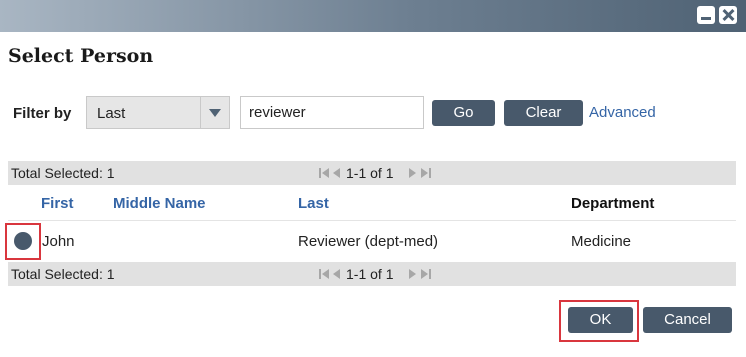  What do you see at coordinates (159, 203) in the screenshot?
I see `column-header-middle-name: Middle Name` at bounding box center [159, 203].